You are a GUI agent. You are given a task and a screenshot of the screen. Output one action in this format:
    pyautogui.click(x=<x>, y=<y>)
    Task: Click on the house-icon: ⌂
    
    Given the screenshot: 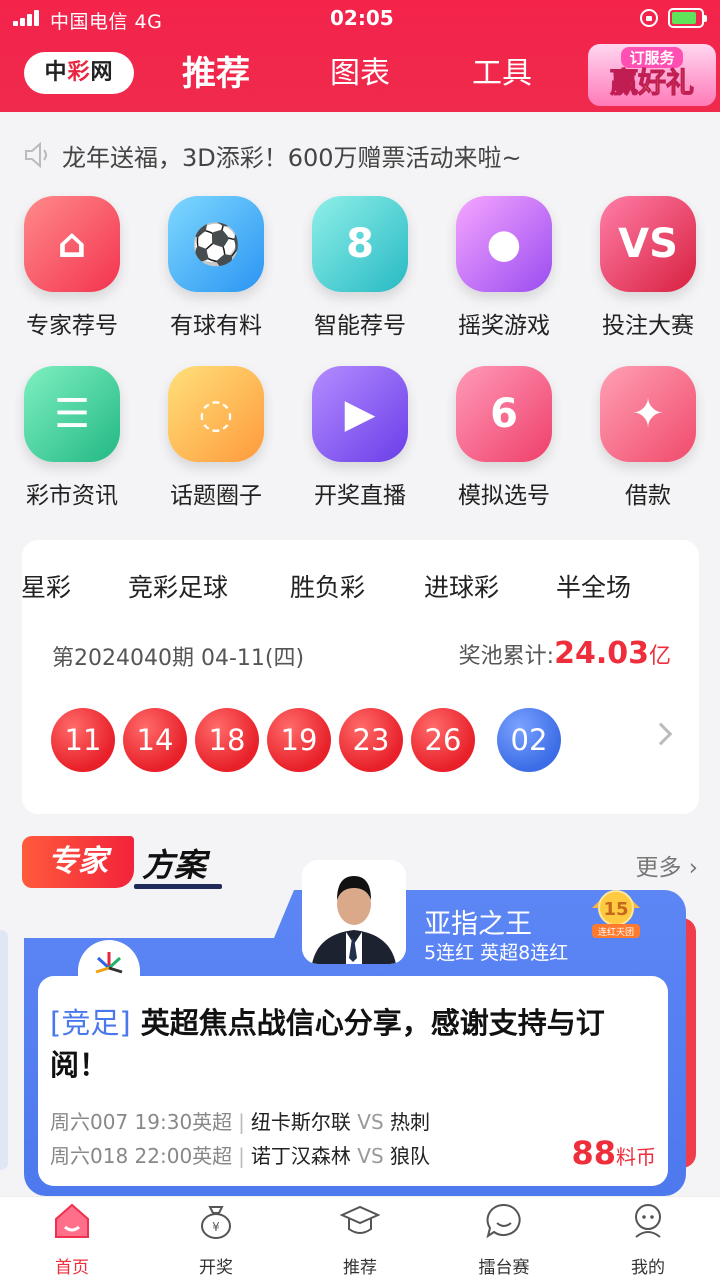 What is the action you would take?
    pyautogui.click(x=72, y=244)
    